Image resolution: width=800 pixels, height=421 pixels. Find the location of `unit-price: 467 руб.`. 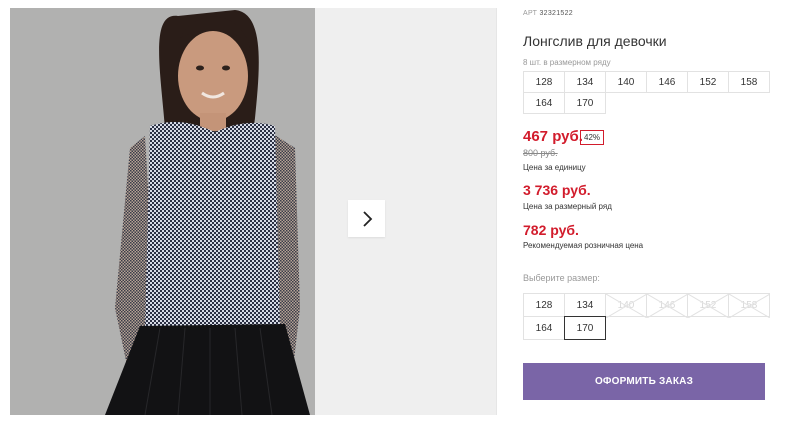

unit-price: 467 руб. is located at coordinates (553, 136).